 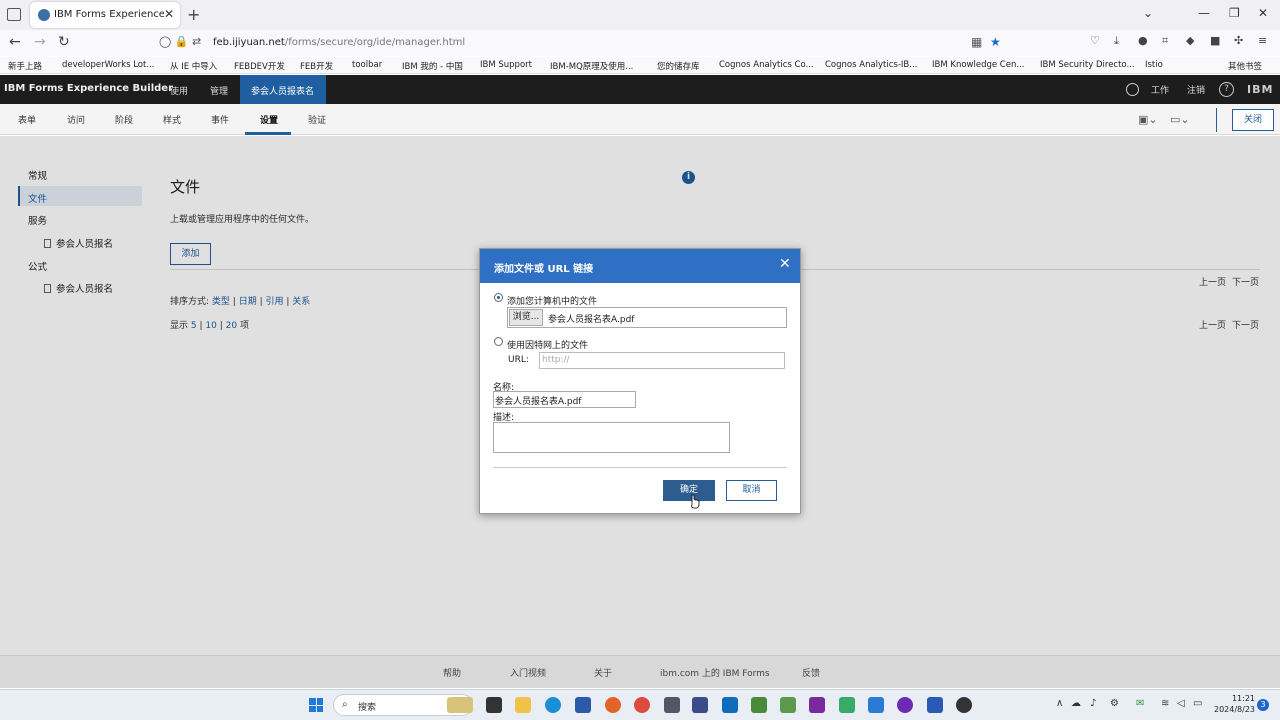 What do you see at coordinates (219, 90) in the screenshot?
I see `nav-manage: 管理` at bounding box center [219, 90].